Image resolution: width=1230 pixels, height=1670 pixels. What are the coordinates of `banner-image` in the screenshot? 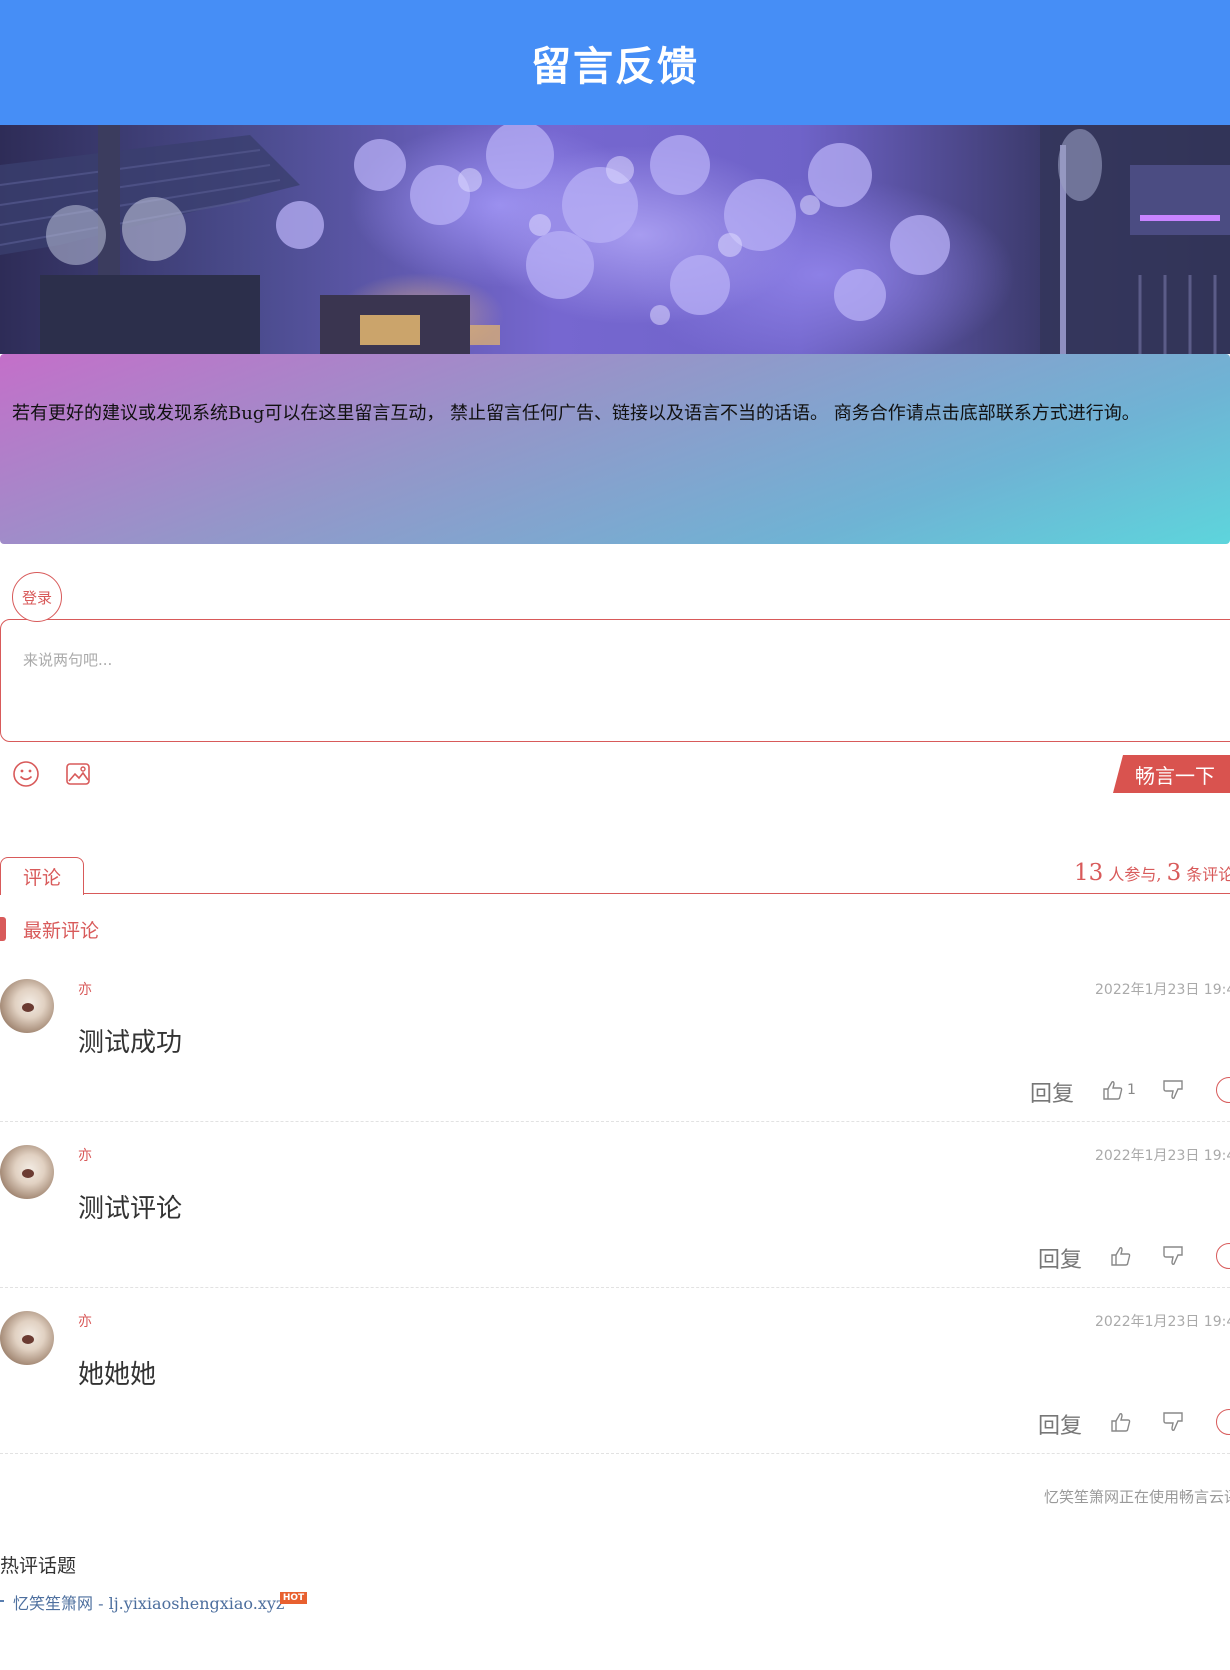 It's located at (615, 239).